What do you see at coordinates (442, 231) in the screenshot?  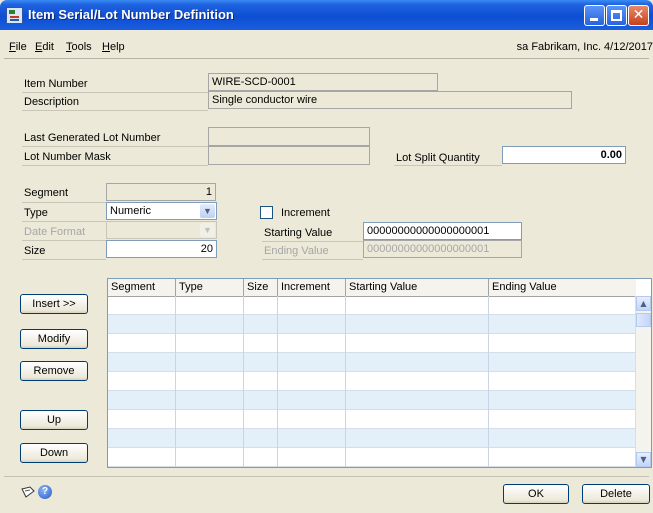 I see `starting-value-field: 00000000000000000001` at bounding box center [442, 231].